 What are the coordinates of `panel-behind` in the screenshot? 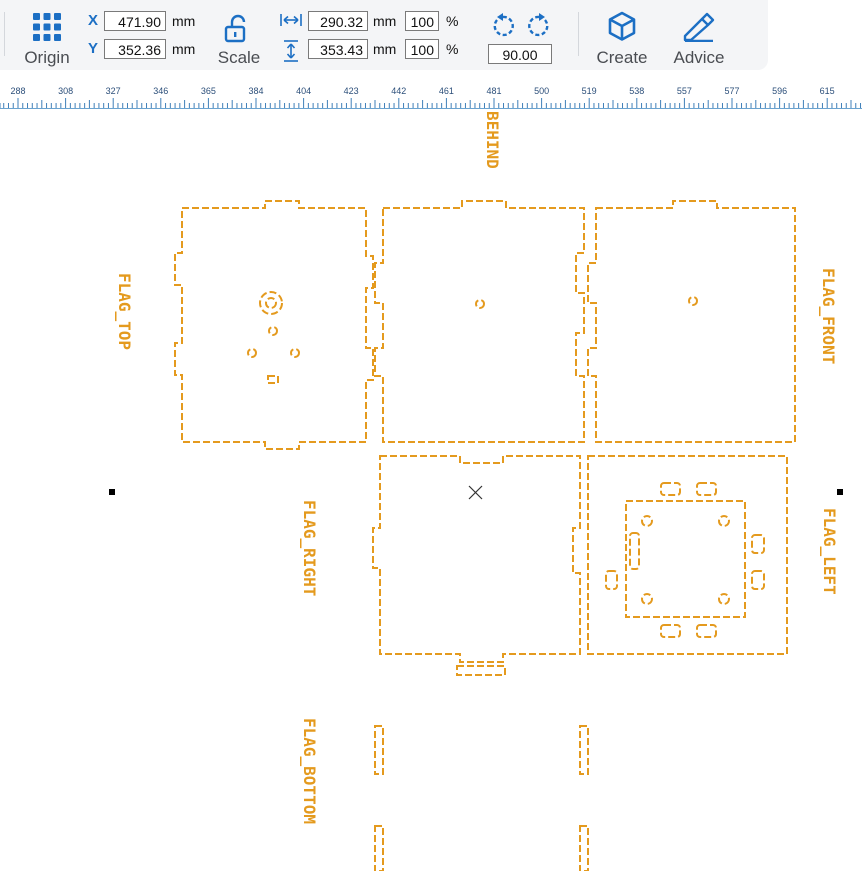 It's located at (479, 321).